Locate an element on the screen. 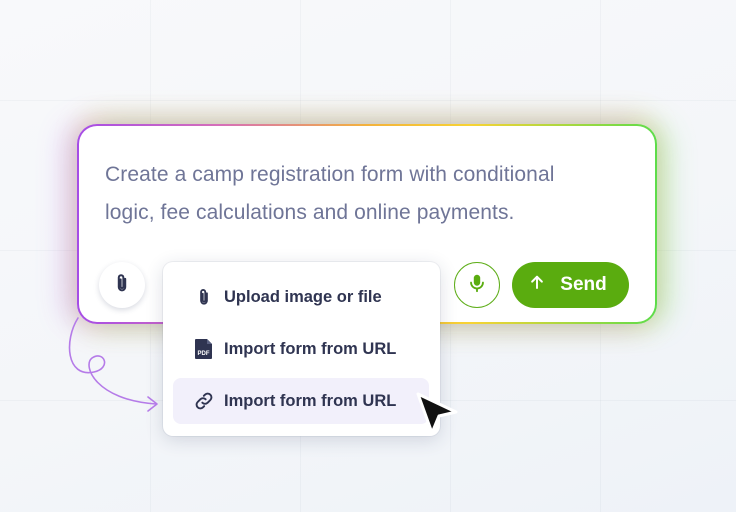 This screenshot has width=736, height=512. pdf-file-icon: PDF is located at coordinates (204, 349).